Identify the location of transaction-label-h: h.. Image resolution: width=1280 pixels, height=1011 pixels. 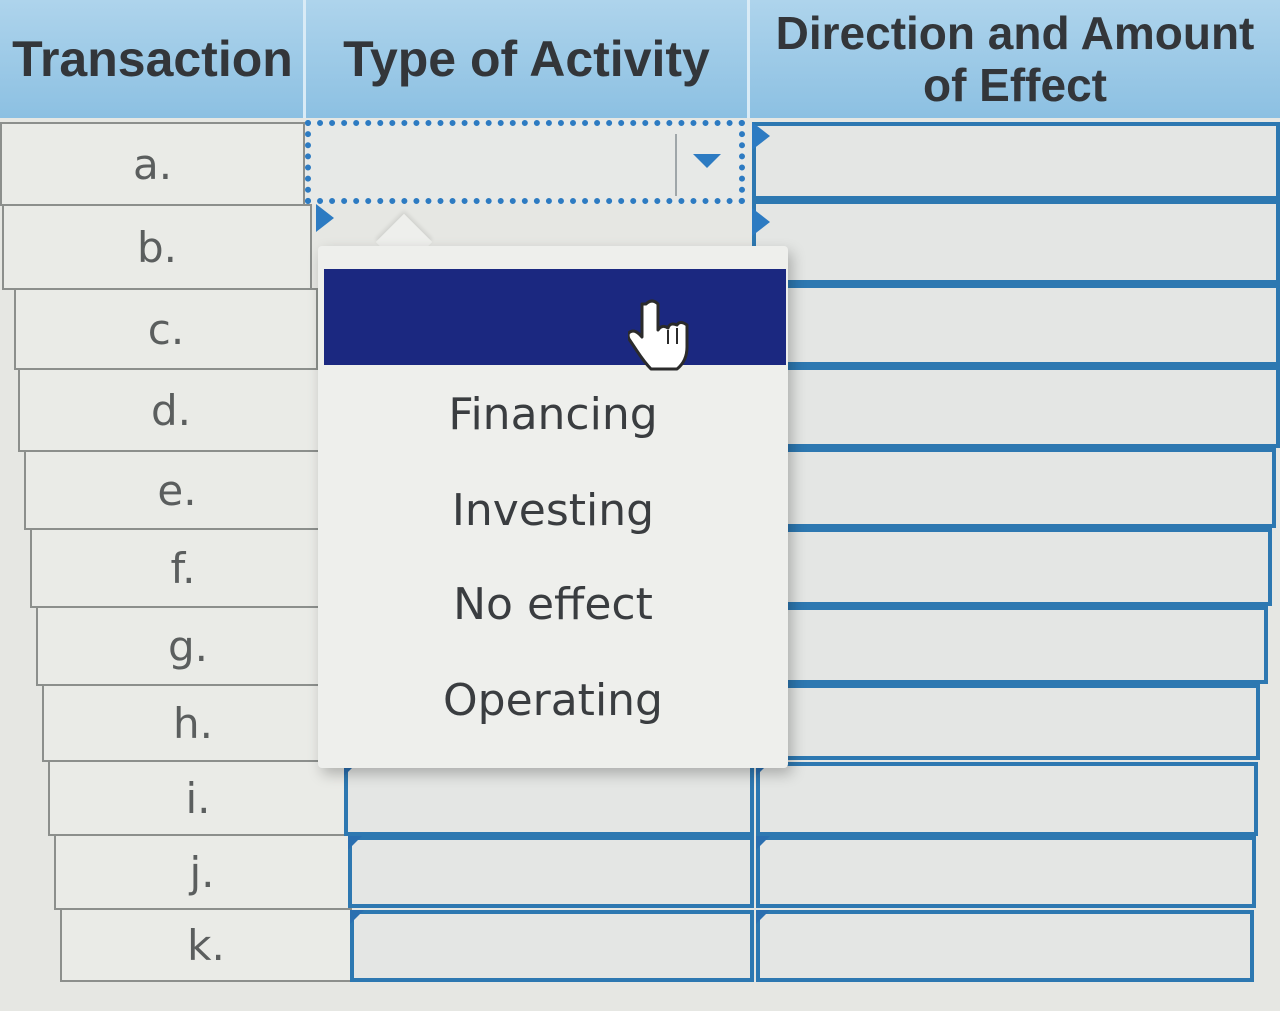
(193, 723).